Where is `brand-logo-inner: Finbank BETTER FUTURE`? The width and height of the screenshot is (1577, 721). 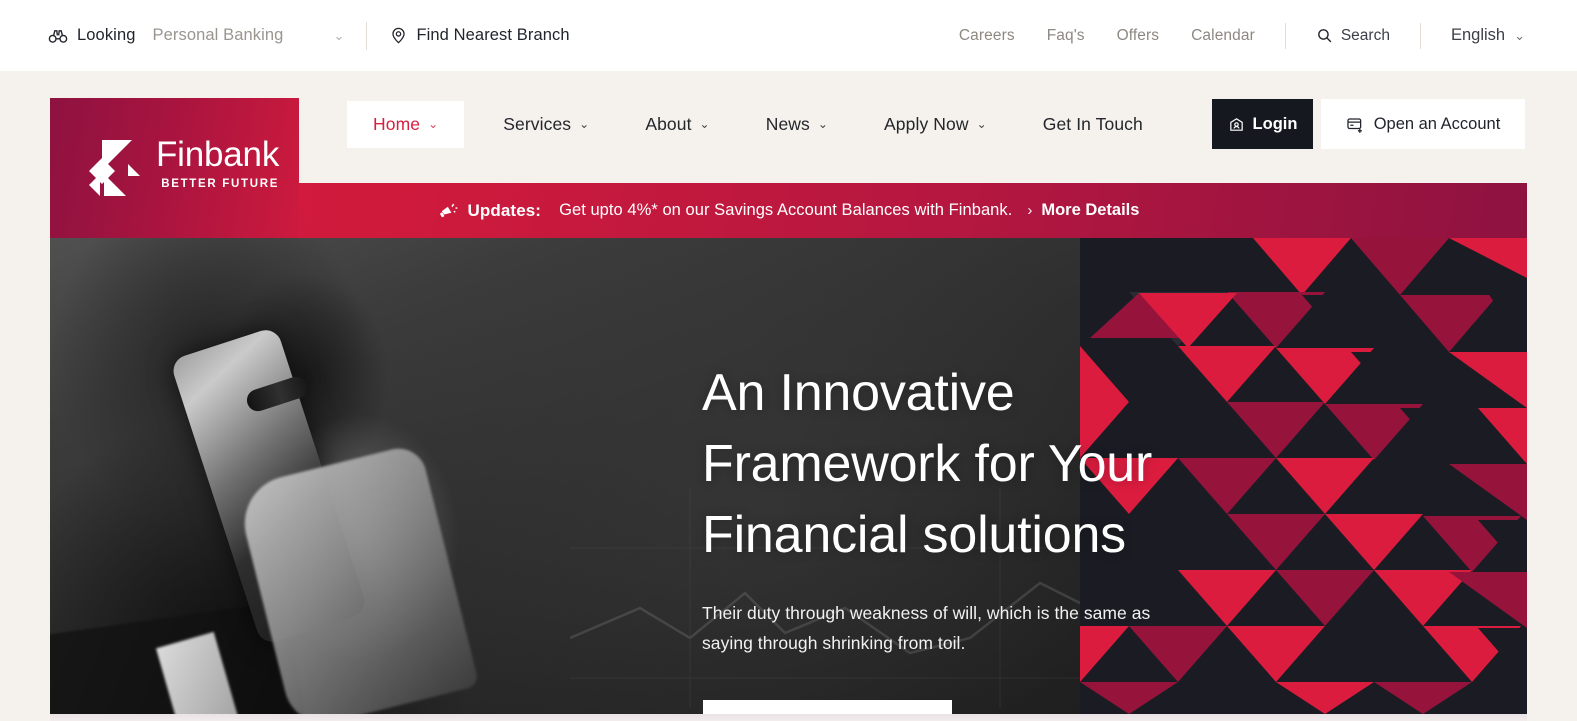
brand-logo-inner: Finbank BETTER FUTURE is located at coordinates (184, 166).